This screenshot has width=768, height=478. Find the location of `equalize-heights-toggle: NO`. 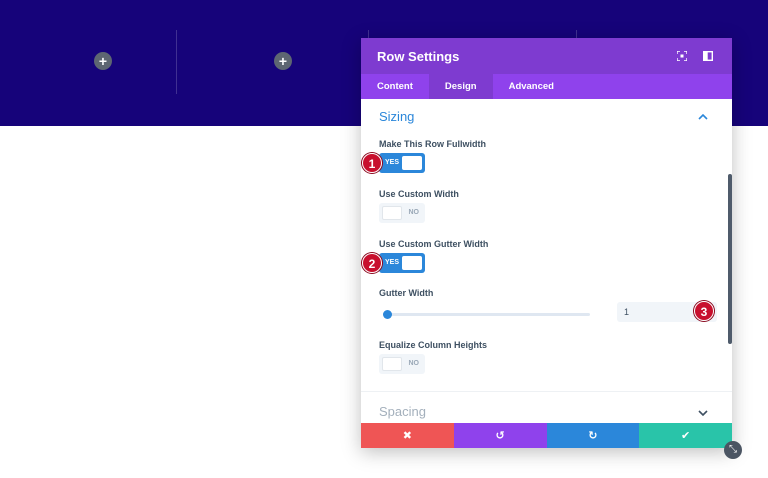

equalize-heights-toggle: NO is located at coordinates (402, 364).